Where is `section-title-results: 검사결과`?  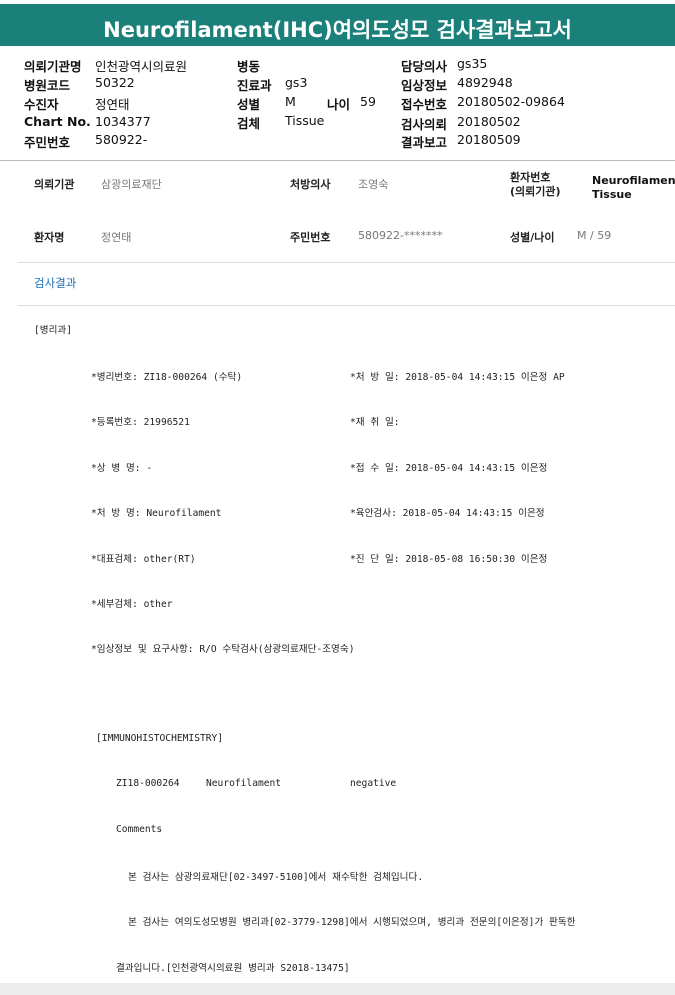 section-title-results: 검사결과 is located at coordinates (55, 283).